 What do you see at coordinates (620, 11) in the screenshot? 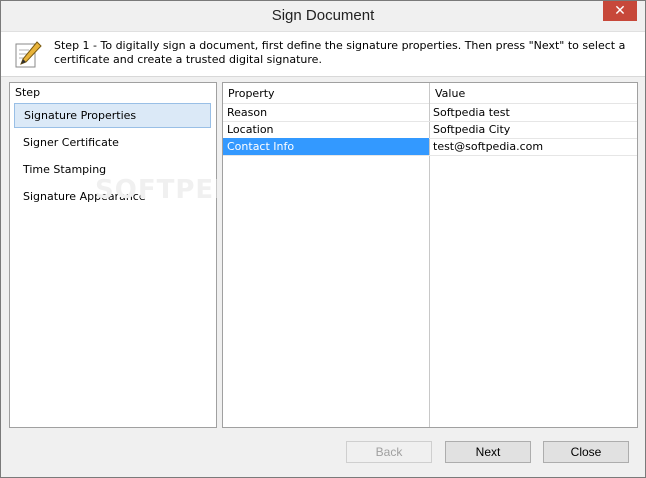
I see `window-close-button: ✕` at bounding box center [620, 11].